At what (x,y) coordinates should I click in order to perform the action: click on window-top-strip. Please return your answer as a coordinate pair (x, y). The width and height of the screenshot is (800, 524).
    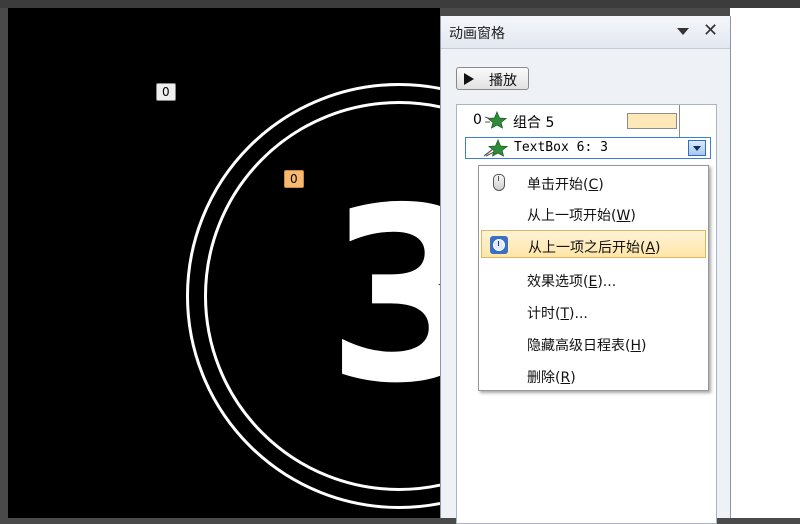
    Looking at the image, I should click on (400, 4).